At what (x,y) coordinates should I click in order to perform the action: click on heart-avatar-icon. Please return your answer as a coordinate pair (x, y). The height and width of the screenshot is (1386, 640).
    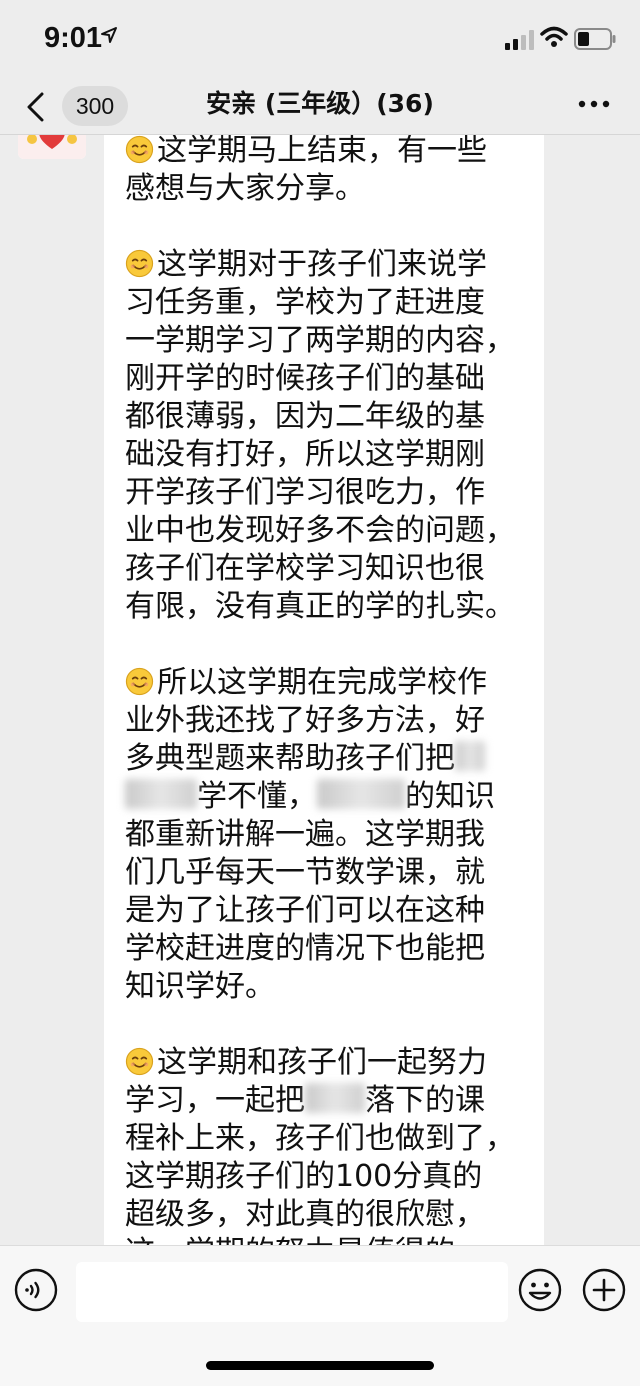
    Looking at the image, I should click on (52, 147).